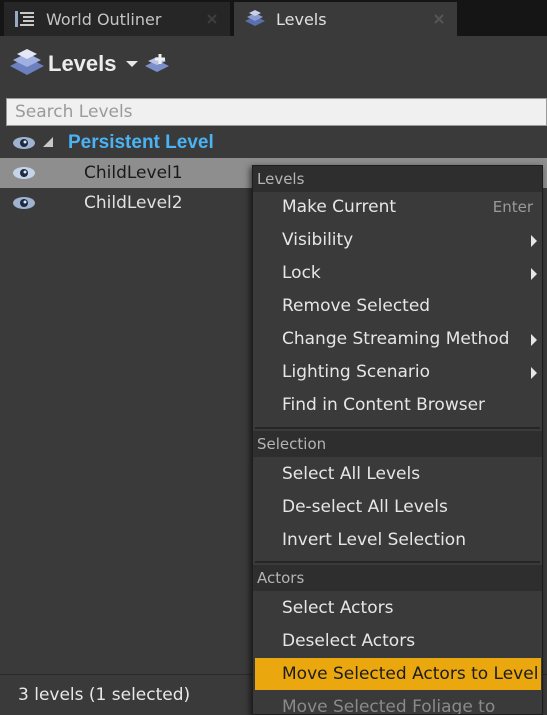  What do you see at coordinates (133, 173) in the screenshot?
I see `level-name: ChildLevel1` at bounding box center [133, 173].